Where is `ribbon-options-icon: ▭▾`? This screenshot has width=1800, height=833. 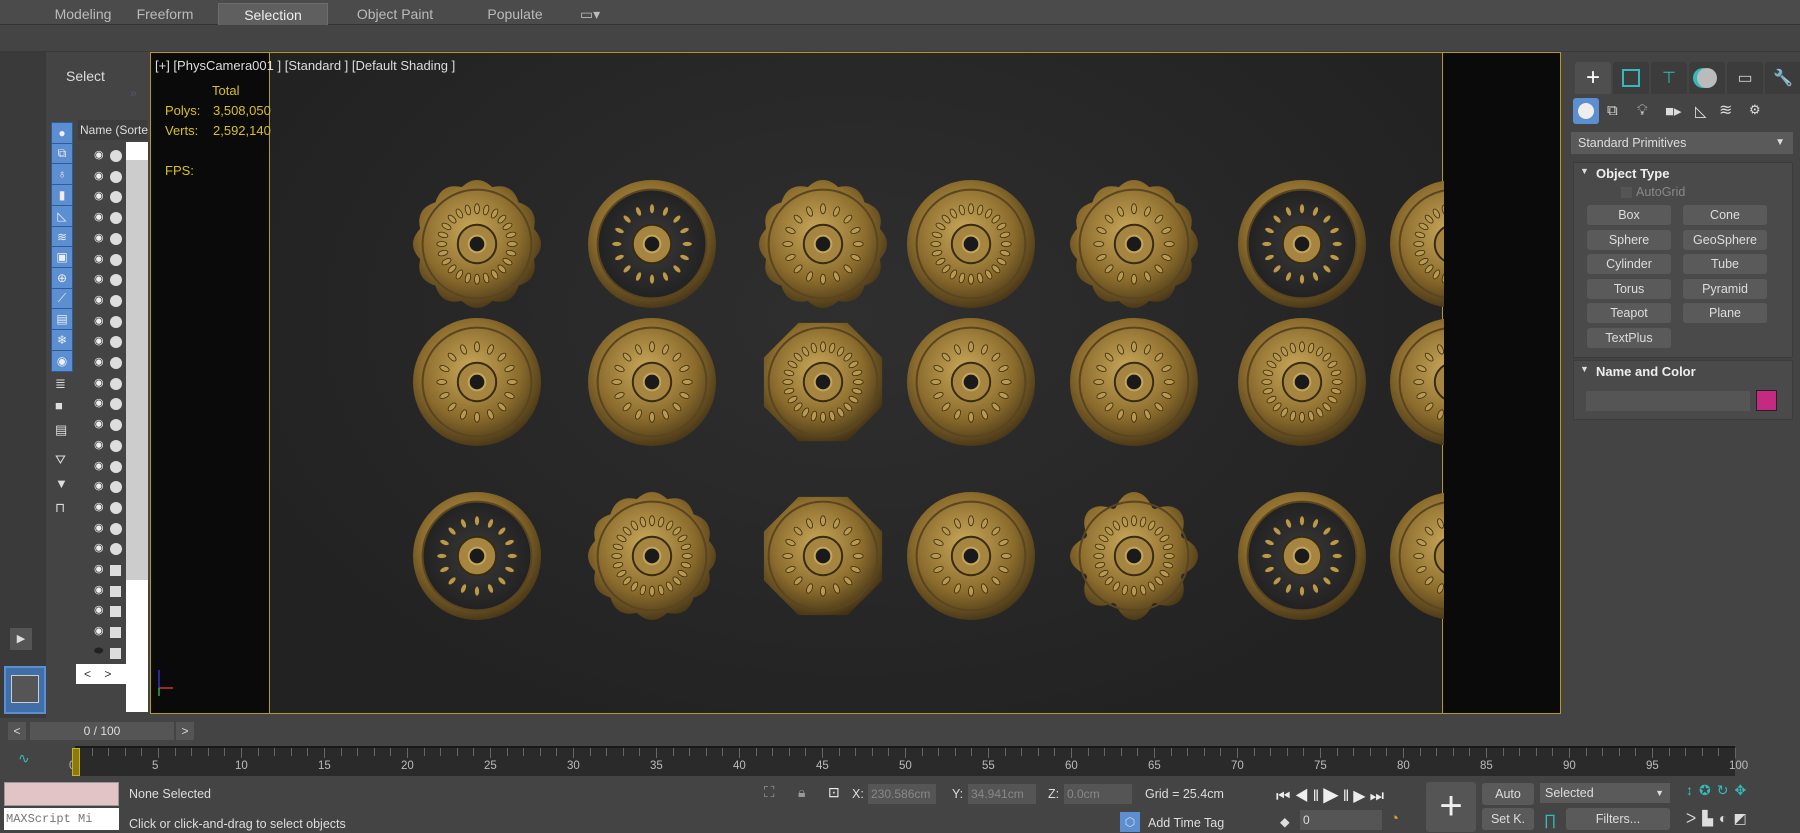 ribbon-options-icon: ▭▾ is located at coordinates (590, 14).